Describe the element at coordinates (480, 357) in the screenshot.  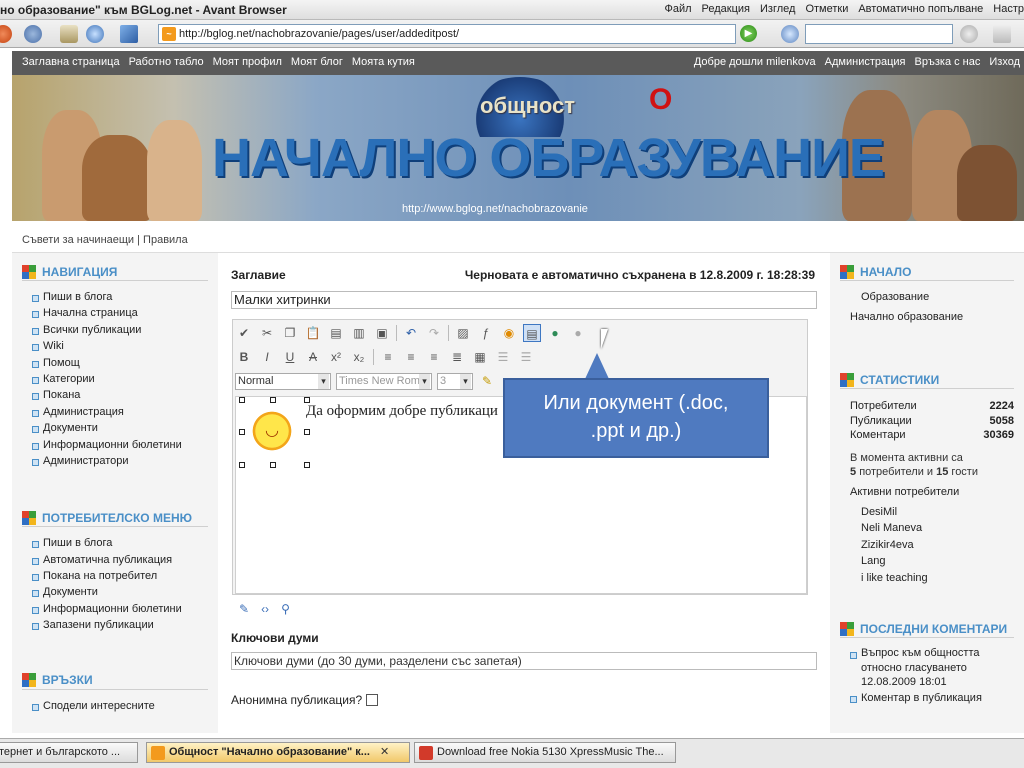
I see `block-format-icon: ▦` at that location.